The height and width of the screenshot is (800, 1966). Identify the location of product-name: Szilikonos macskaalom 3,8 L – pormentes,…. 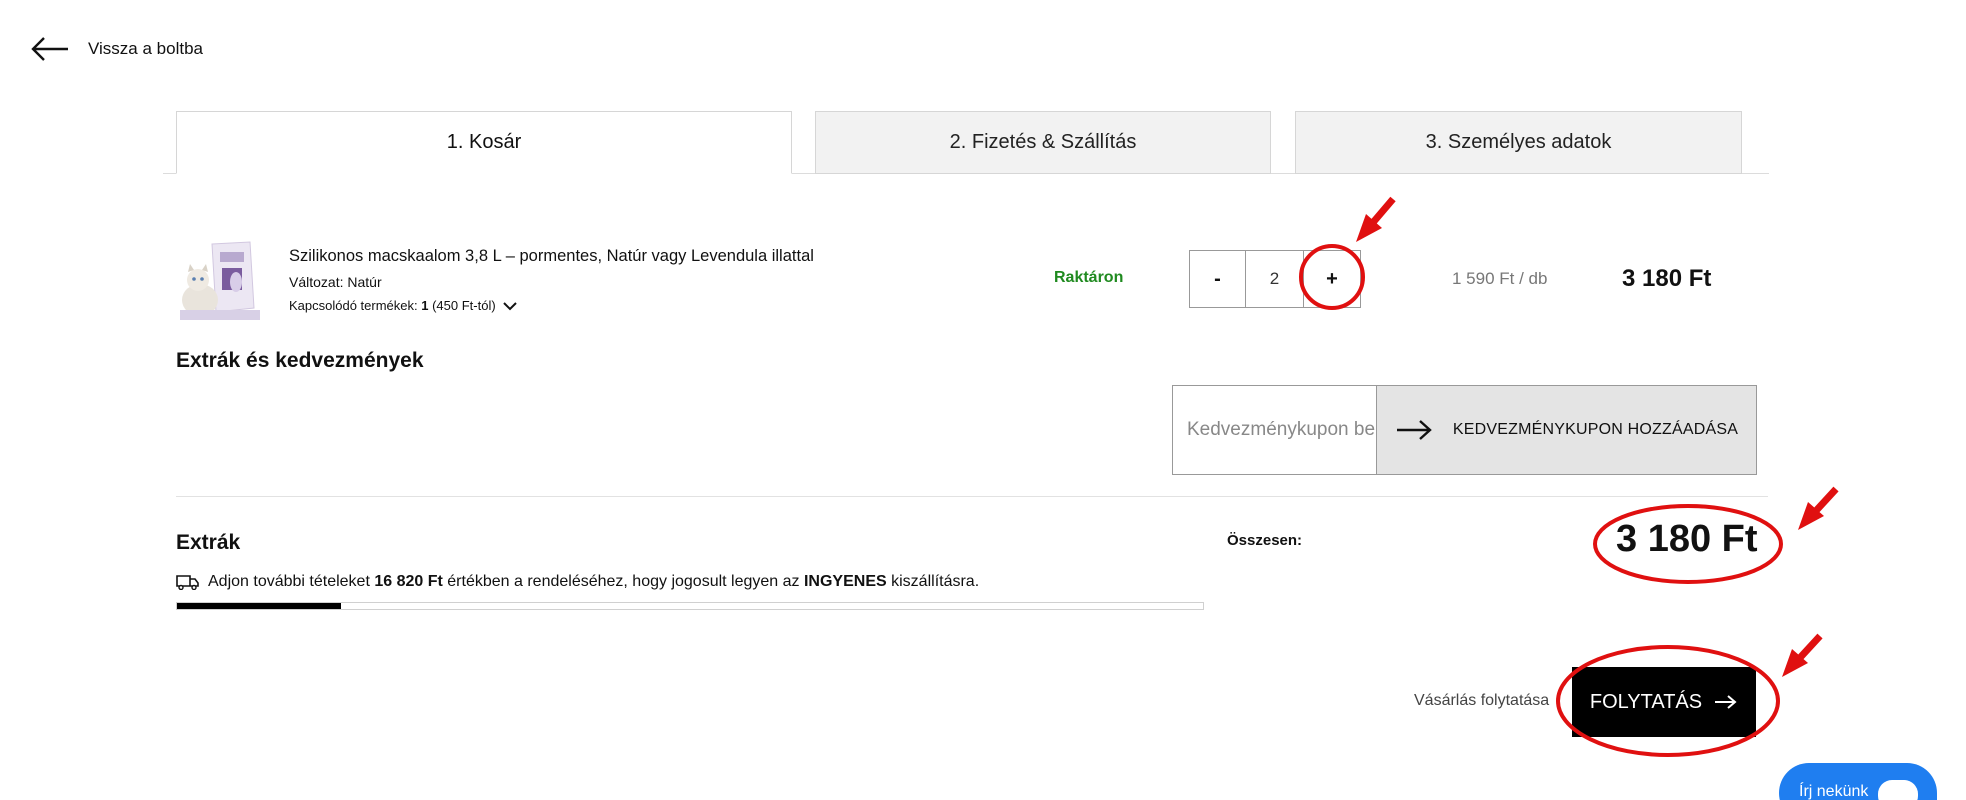
(551, 256).